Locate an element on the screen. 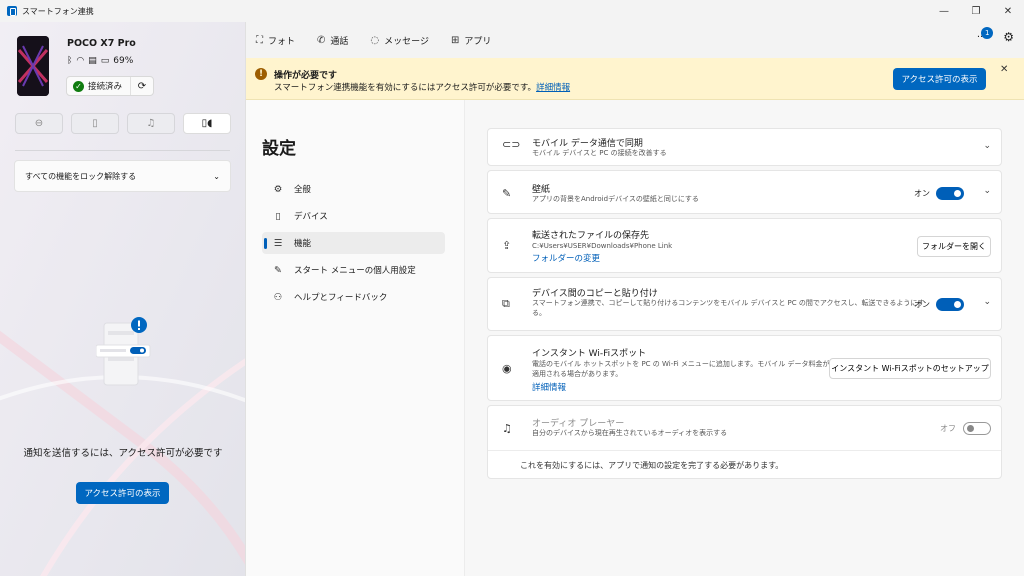  banner-learn-more-link: 詳細情報 is located at coordinates (553, 88).